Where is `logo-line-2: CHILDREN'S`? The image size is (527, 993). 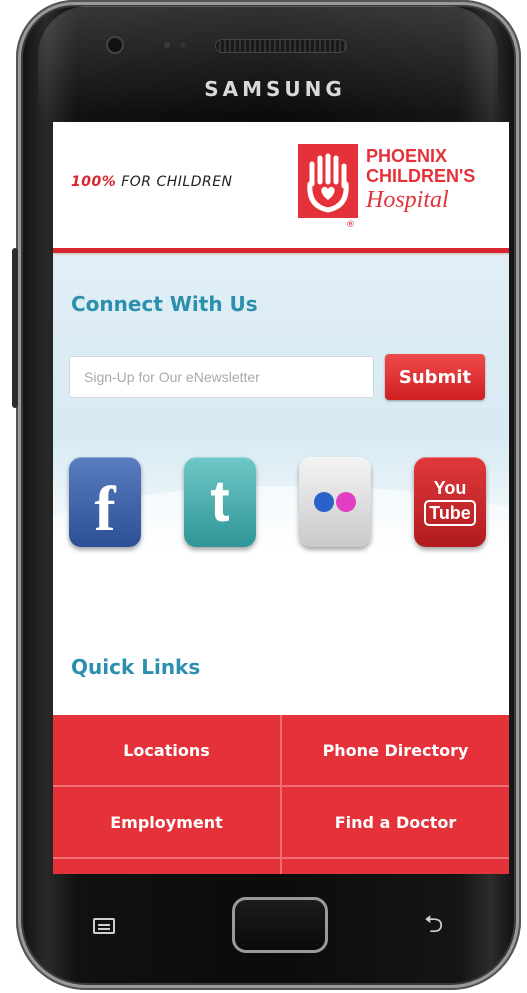 logo-line-2: CHILDREN'S is located at coordinates (420, 176).